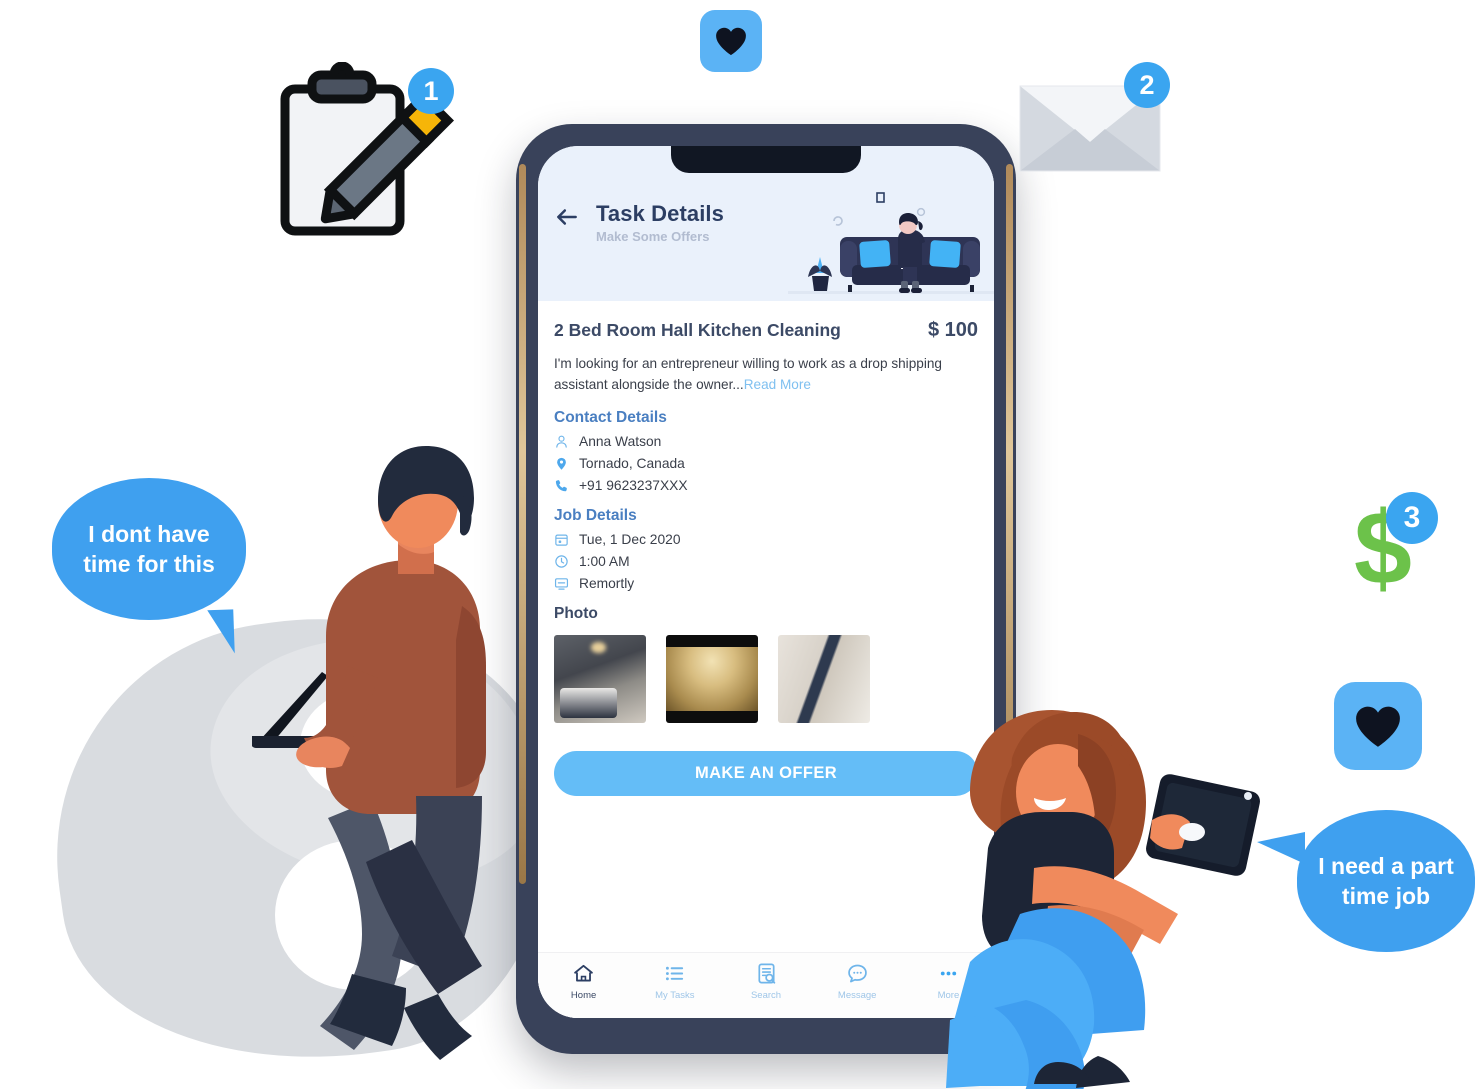  Describe the element at coordinates (561, 540) in the screenshot. I see `calendar-icon` at that location.